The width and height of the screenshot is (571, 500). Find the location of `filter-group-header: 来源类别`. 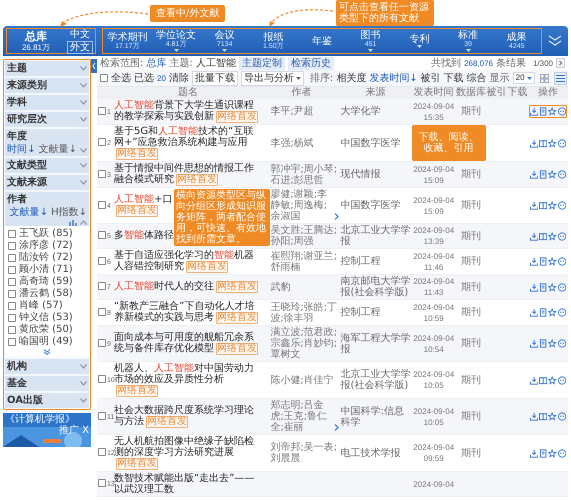

filter-group-header: 来源类别 is located at coordinates (47, 85).